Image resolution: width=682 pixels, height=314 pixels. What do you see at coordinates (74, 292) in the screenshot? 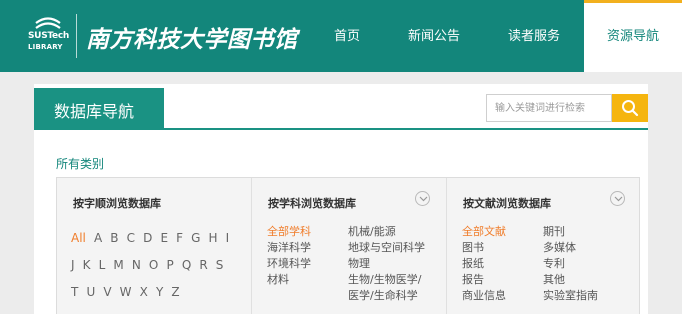
I see `letter-link: T` at bounding box center [74, 292].